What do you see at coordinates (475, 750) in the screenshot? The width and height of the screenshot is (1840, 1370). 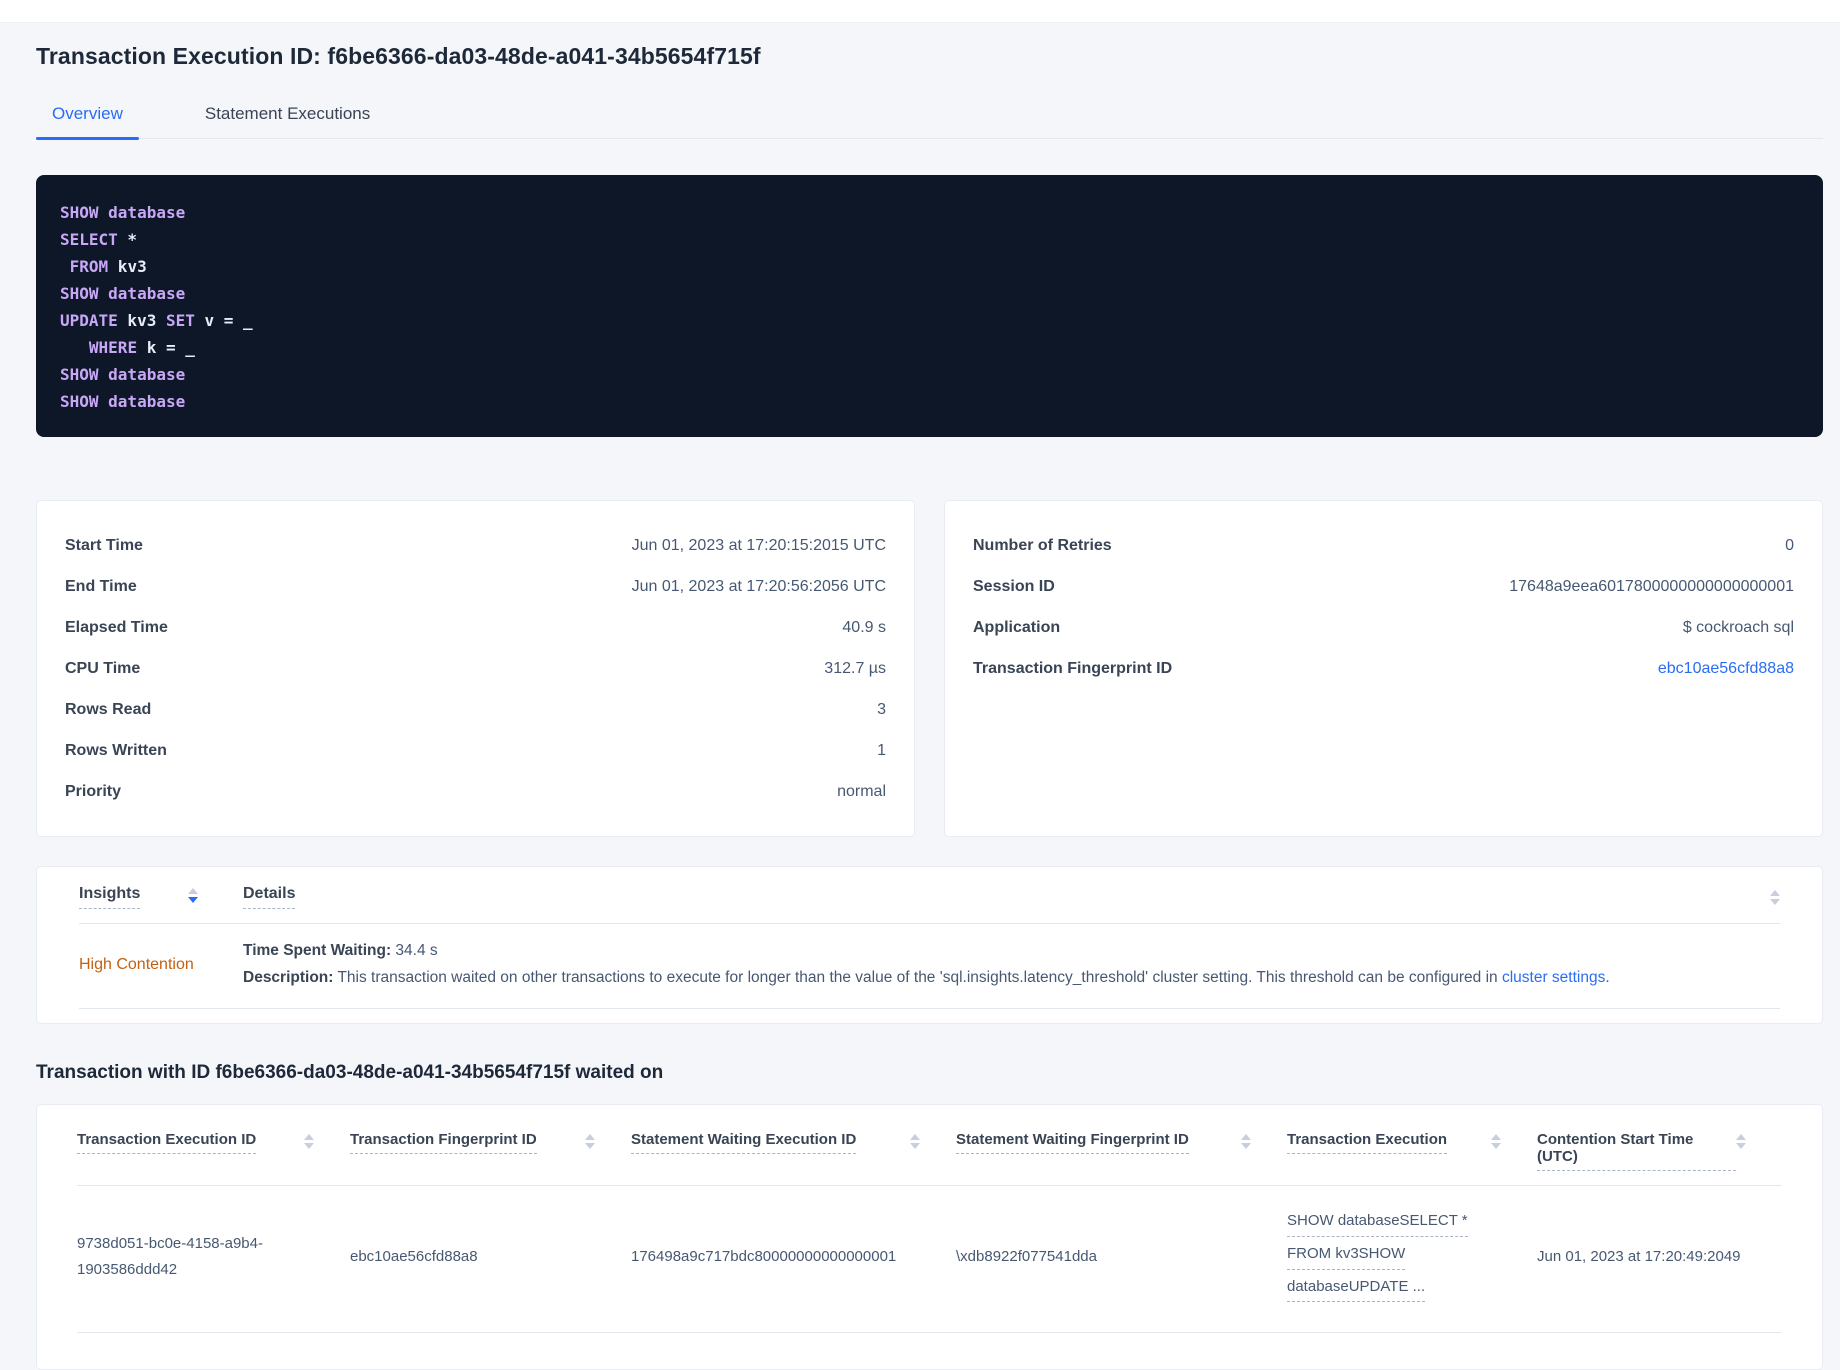 I see `stat-row: Rows Written 1` at bounding box center [475, 750].